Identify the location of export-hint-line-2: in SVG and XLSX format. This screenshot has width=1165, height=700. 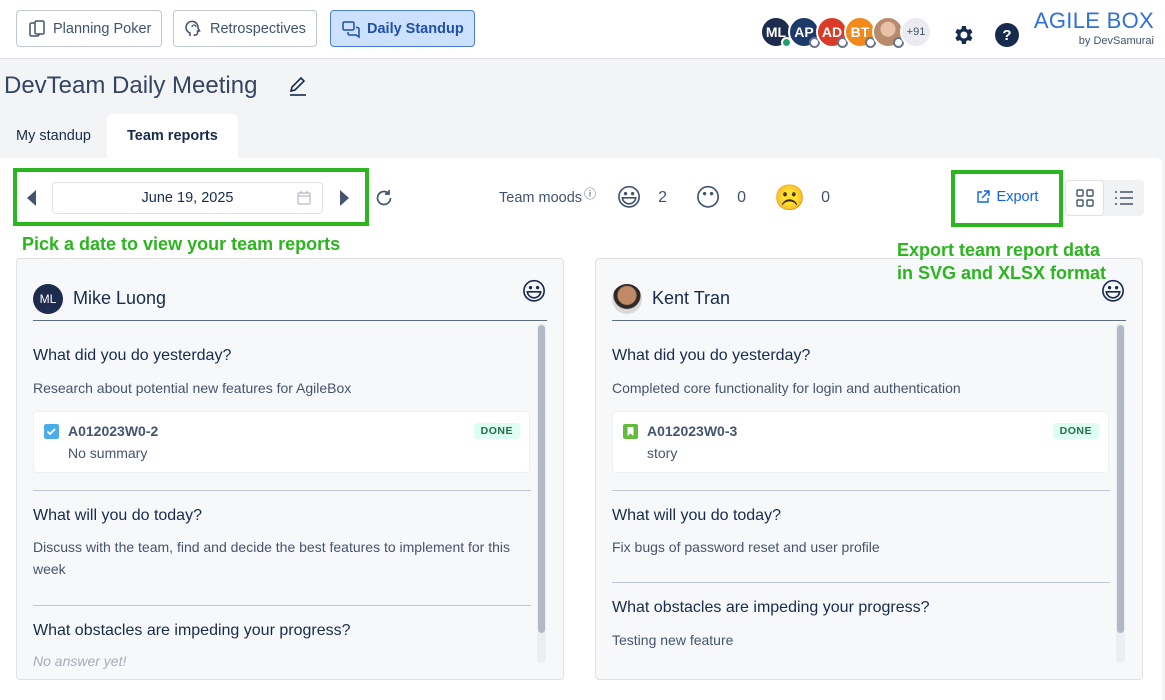
(1002, 273).